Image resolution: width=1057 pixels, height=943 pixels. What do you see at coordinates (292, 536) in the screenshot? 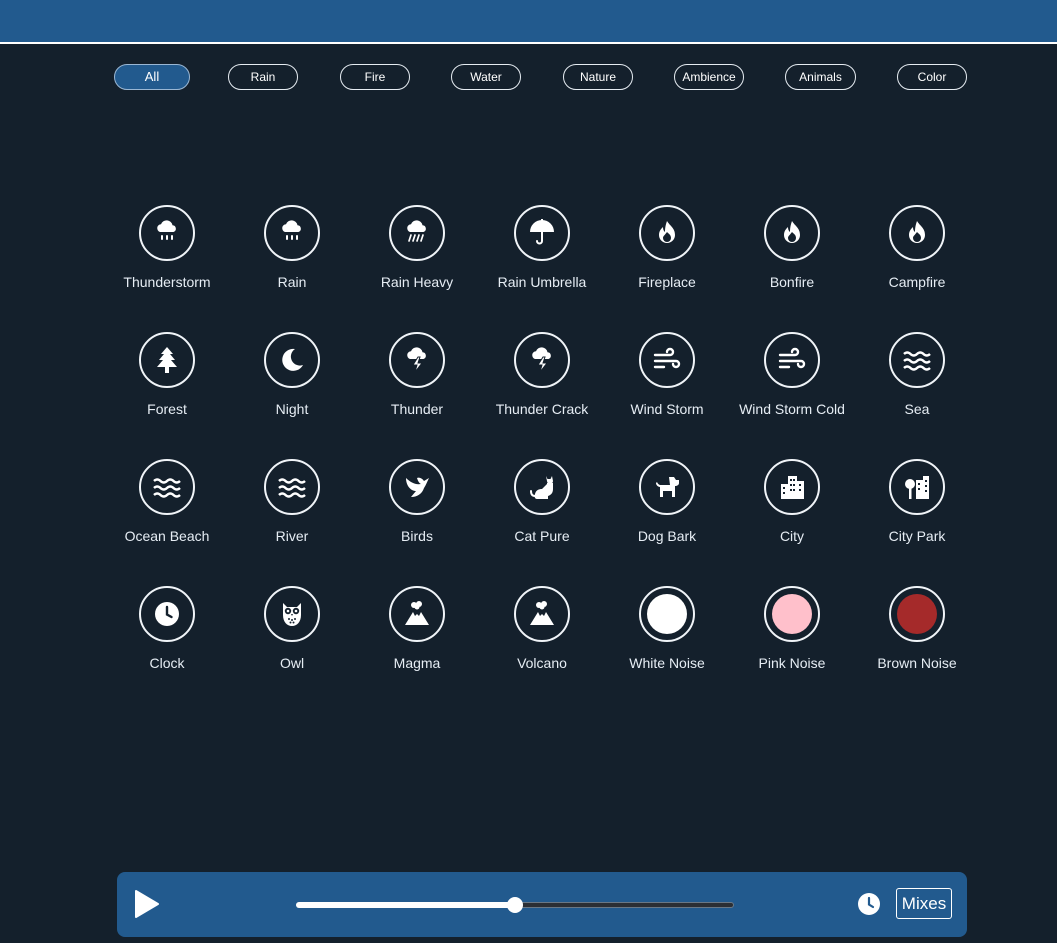
I see `sound-label: River` at bounding box center [292, 536].